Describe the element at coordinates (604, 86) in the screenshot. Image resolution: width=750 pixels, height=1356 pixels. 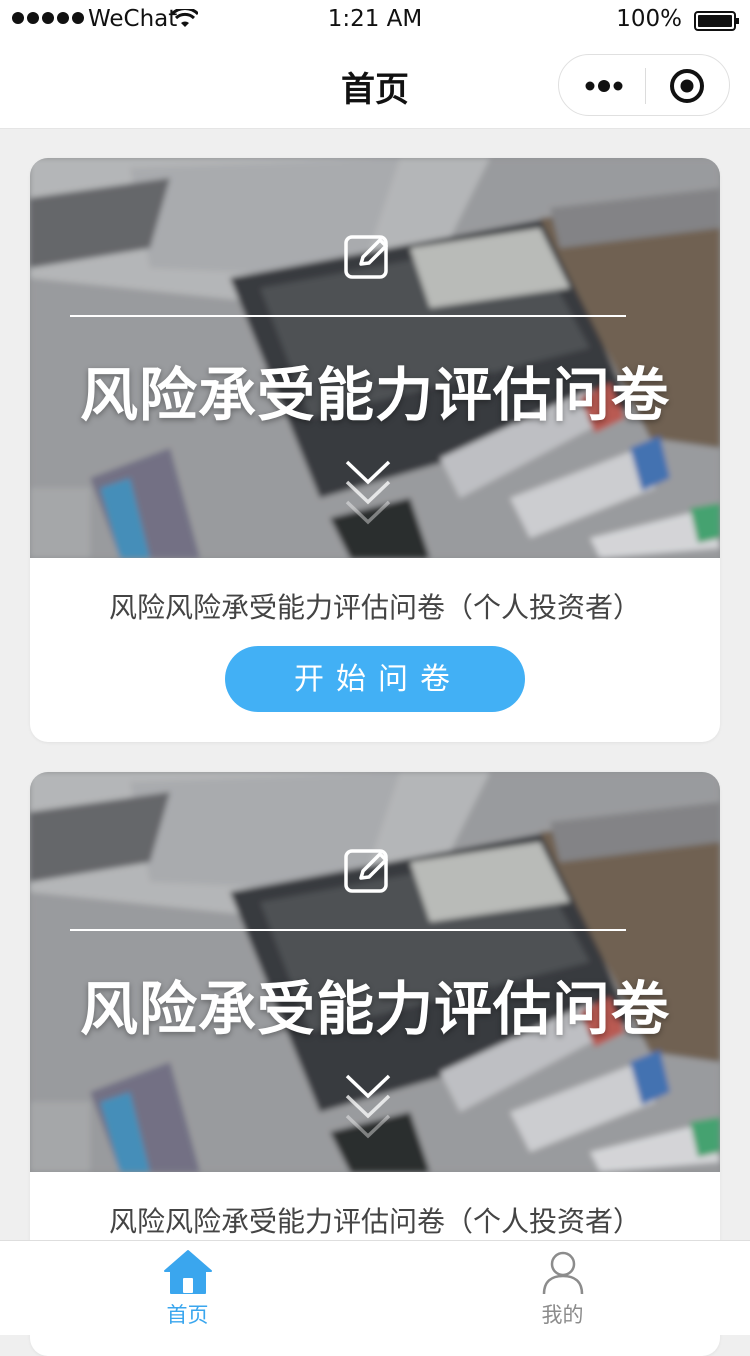
I see `more-menu-icon` at that location.